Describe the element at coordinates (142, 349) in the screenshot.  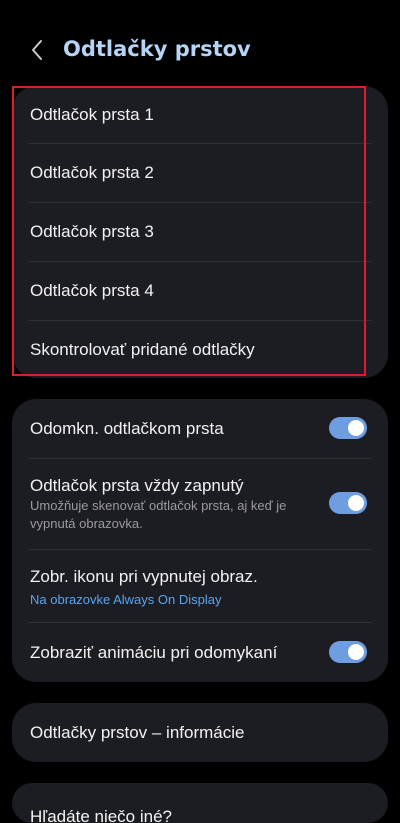
I see `check-fingerprints-label: Skontrolovať pridané odtlačky` at that location.